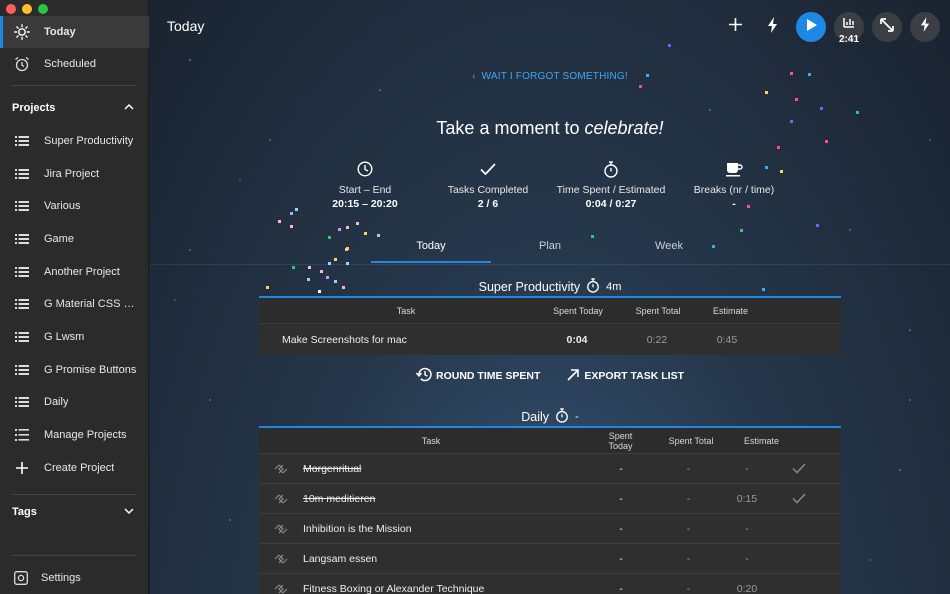 The height and width of the screenshot is (594, 950). I want to click on back-link-label: WAIT I FORGOT SOMETHING!, so click(554, 76).